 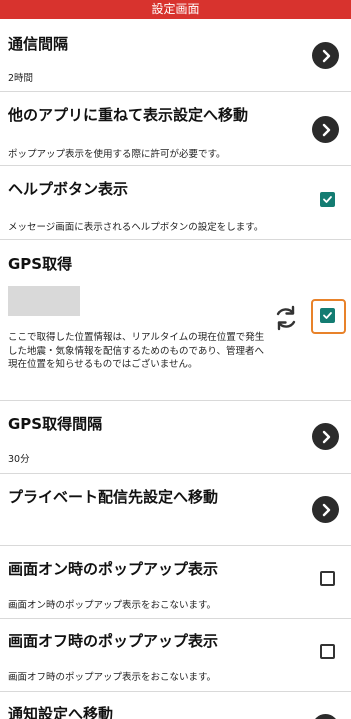 I want to click on setting-row-gps-interval: GPS取得間隔 30分, so click(x=175, y=437).